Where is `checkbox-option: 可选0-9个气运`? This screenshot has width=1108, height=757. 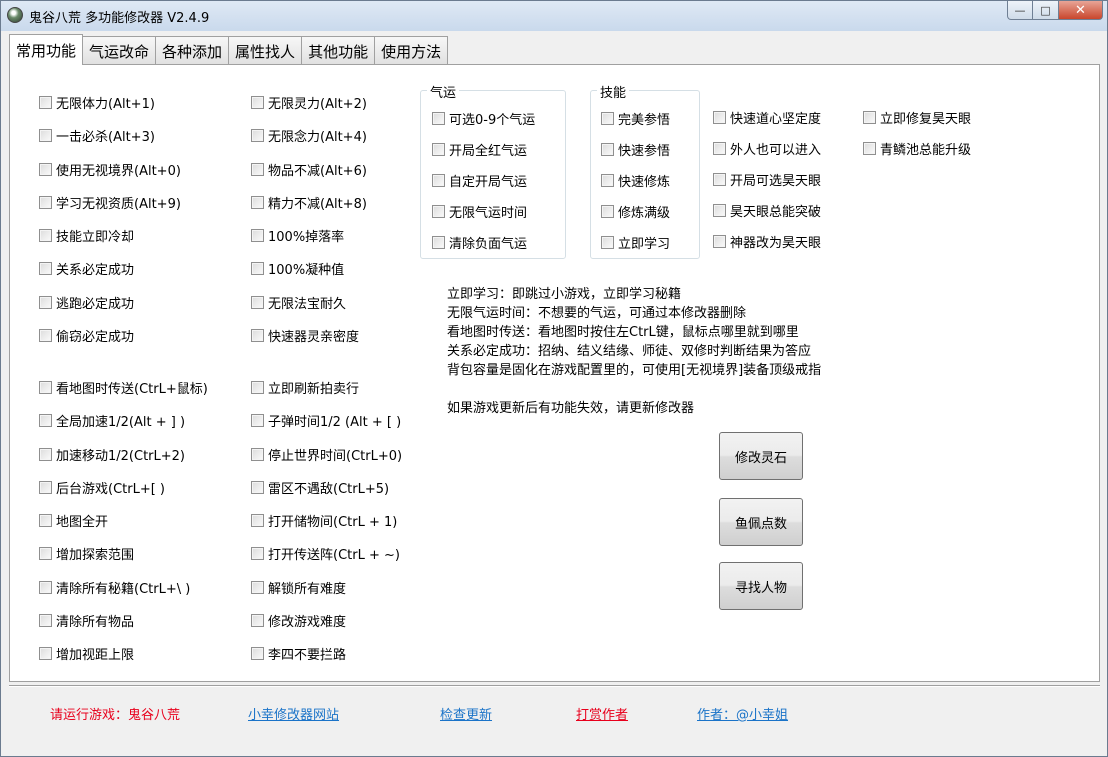 checkbox-option: 可选0-9个气运 is located at coordinates (483, 118).